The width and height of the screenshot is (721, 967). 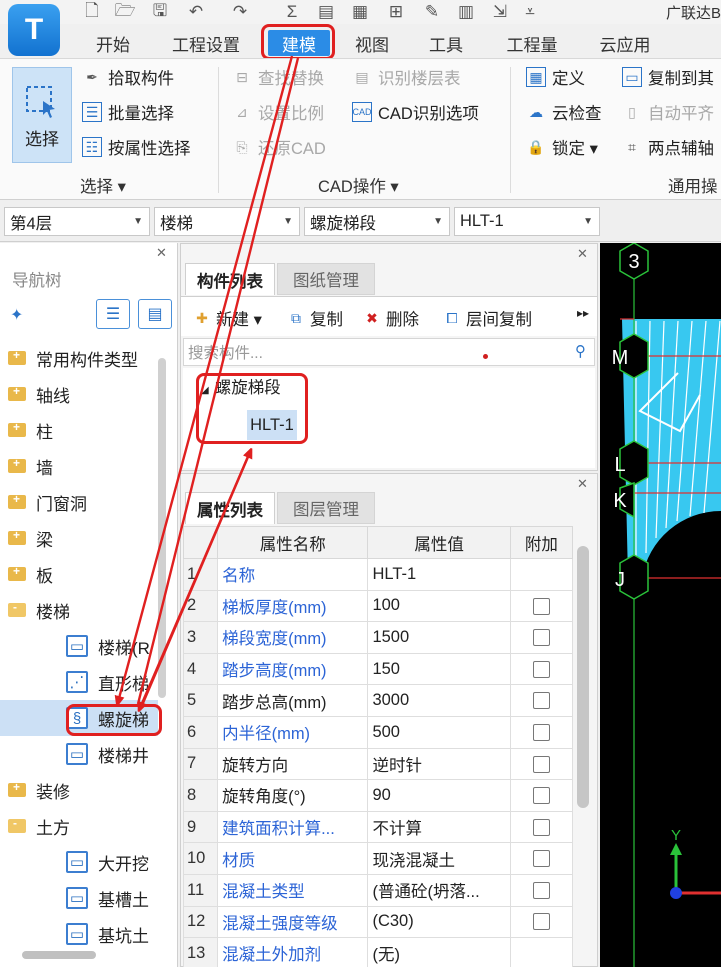 I want to click on tab-layer-management: 图层管理, so click(x=326, y=508).